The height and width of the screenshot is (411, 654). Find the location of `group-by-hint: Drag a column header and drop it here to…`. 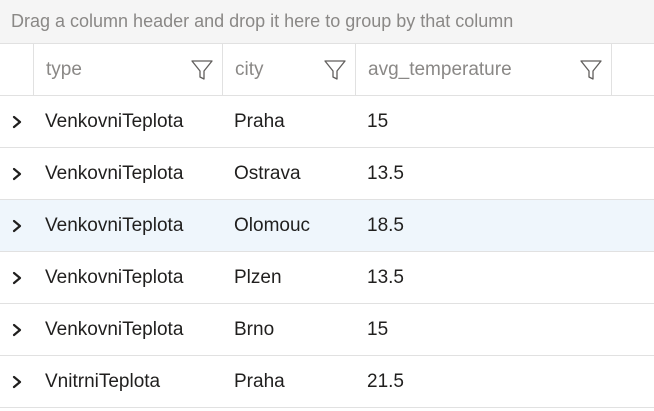

group-by-hint: Drag a column header and drop it here to… is located at coordinates (262, 21).